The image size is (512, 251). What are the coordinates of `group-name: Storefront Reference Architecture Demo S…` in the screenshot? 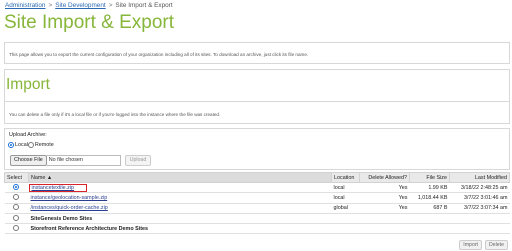 It's located at (269, 229).